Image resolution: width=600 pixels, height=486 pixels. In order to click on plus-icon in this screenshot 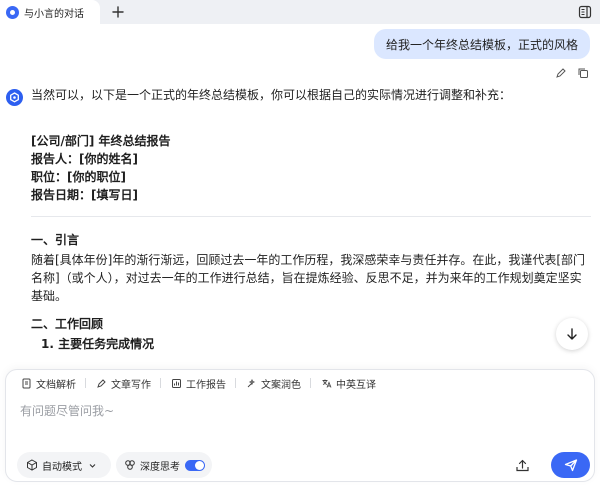, I will do `click(118, 12)`.